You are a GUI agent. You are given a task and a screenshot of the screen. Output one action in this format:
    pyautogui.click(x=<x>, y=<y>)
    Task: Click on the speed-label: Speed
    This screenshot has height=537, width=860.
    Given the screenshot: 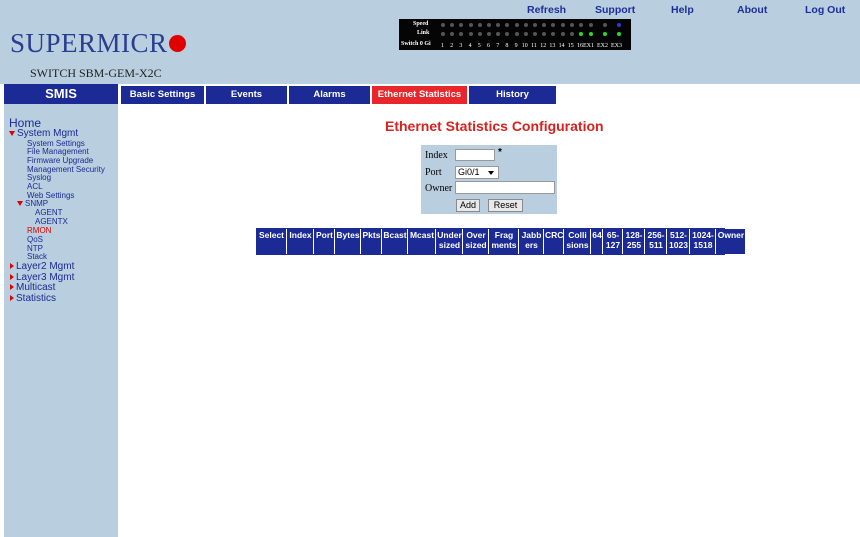 What is the action you would take?
    pyautogui.click(x=421, y=24)
    